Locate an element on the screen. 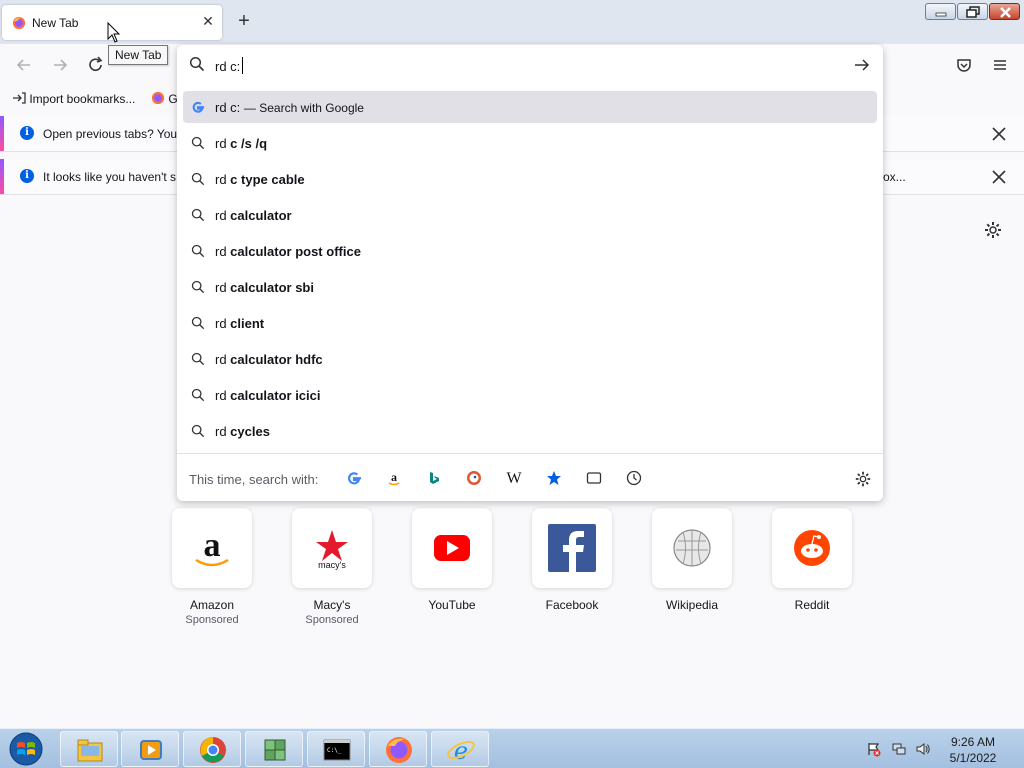  suggestion-search-with-google: rd c: — Search with Google is located at coordinates (530, 107).